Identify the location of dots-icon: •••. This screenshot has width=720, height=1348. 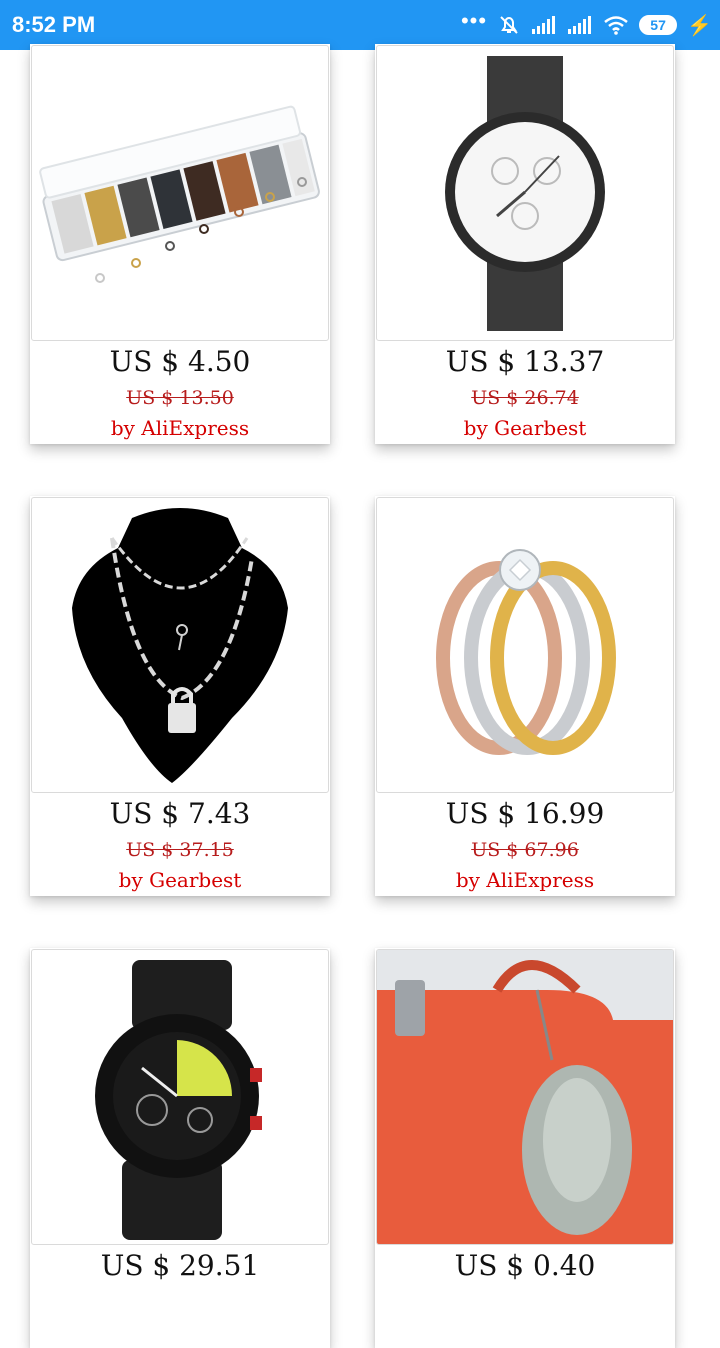
(474, 20).